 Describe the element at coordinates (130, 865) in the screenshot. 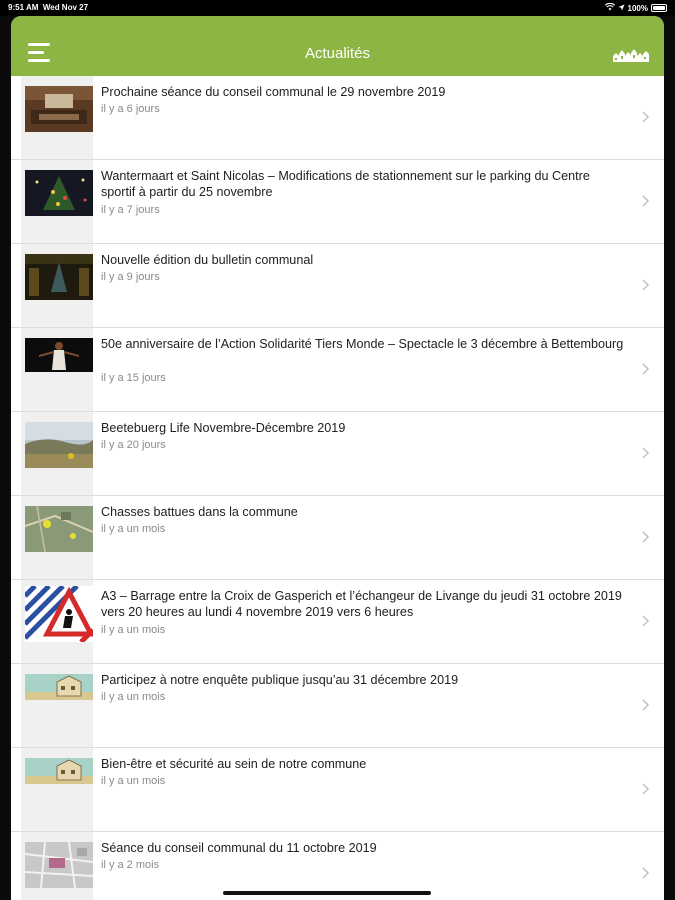

I see `news-time: il y a 2 mois` at that location.